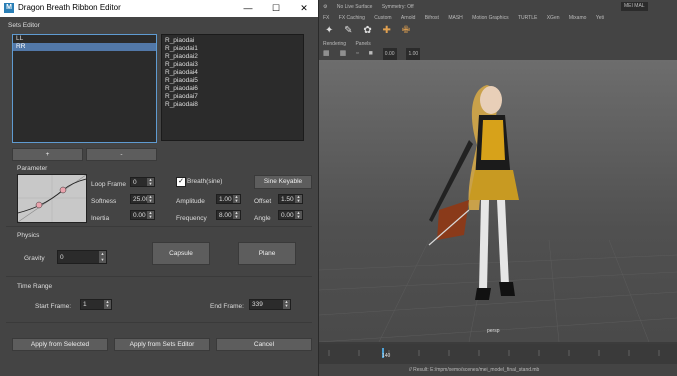  Describe the element at coordinates (325, 7) in the screenshot. I see `magnet-icon: ⚙` at that location.